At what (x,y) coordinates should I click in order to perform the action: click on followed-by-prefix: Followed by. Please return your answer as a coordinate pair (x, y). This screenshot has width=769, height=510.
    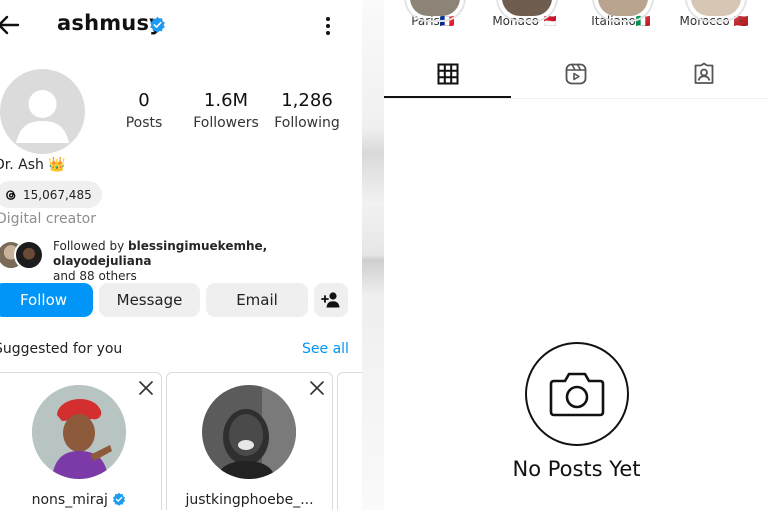
    Looking at the image, I should click on (90, 246).